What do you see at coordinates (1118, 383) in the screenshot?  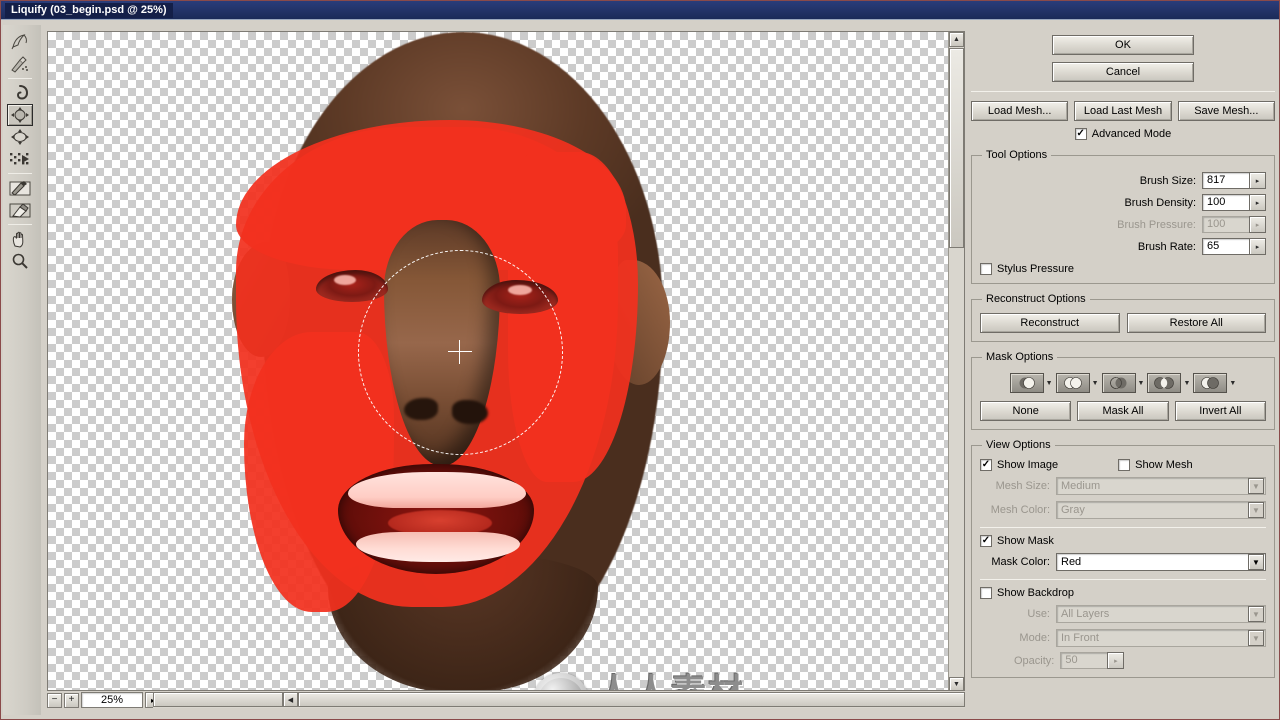 I see `mask-subtract-from-selection-icon` at bounding box center [1118, 383].